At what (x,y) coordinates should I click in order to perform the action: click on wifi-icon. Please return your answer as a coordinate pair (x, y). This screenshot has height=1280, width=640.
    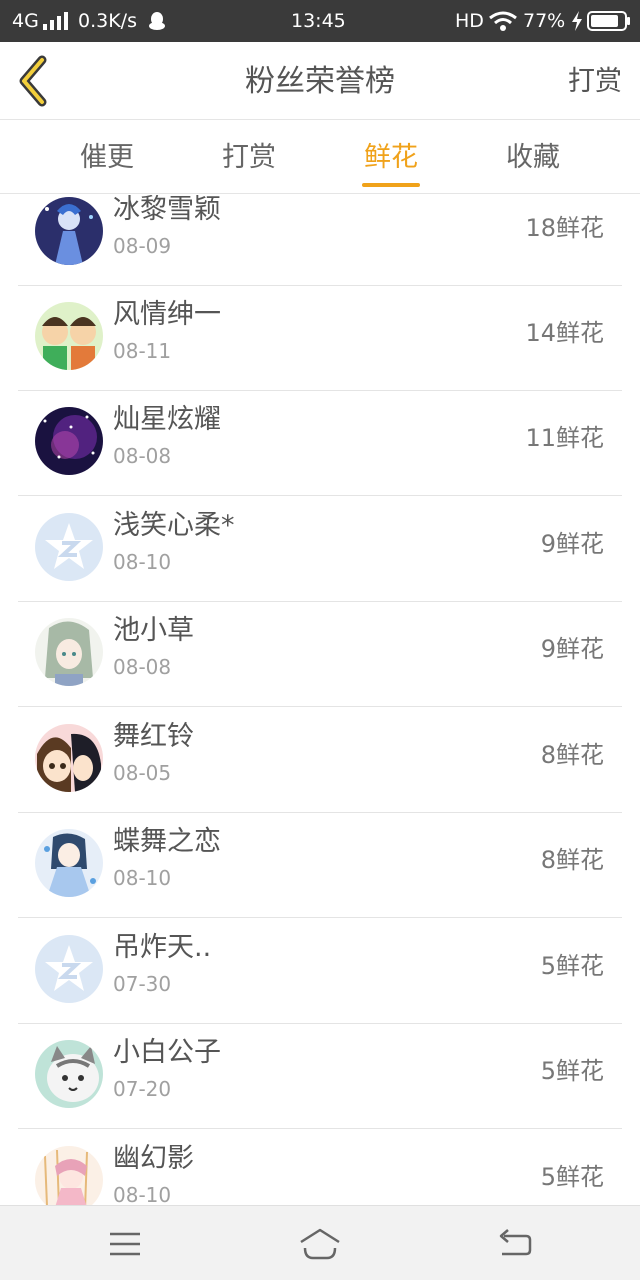
    Looking at the image, I should click on (503, 21).